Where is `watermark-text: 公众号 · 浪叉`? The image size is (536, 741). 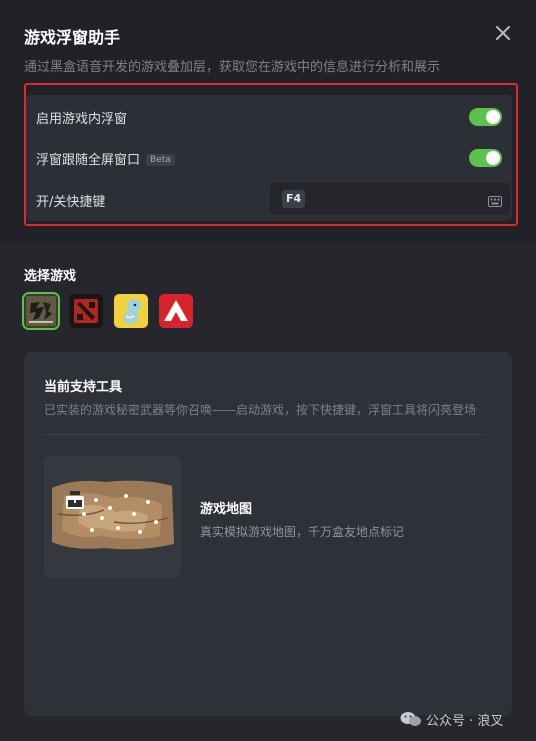
watermark-text: 公众号 · 浪叉 is located at coordinates (465, 721).